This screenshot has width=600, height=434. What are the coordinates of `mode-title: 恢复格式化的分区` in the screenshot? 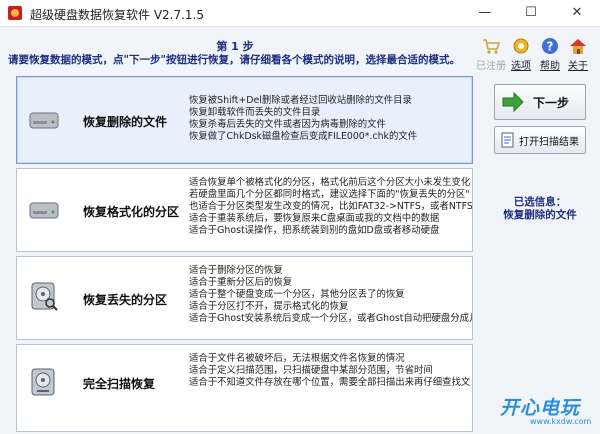 It's located at (131, 212).